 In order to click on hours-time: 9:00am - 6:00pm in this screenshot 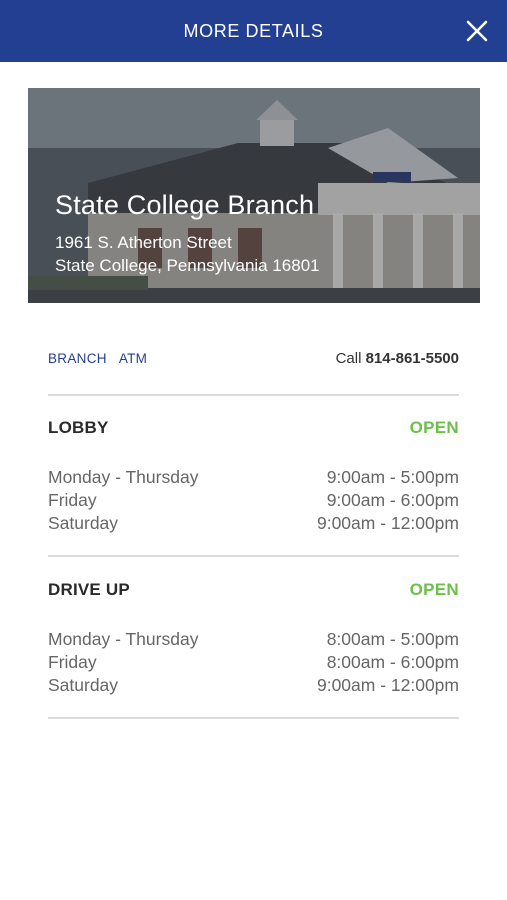, I will do `click(392, 500)`.